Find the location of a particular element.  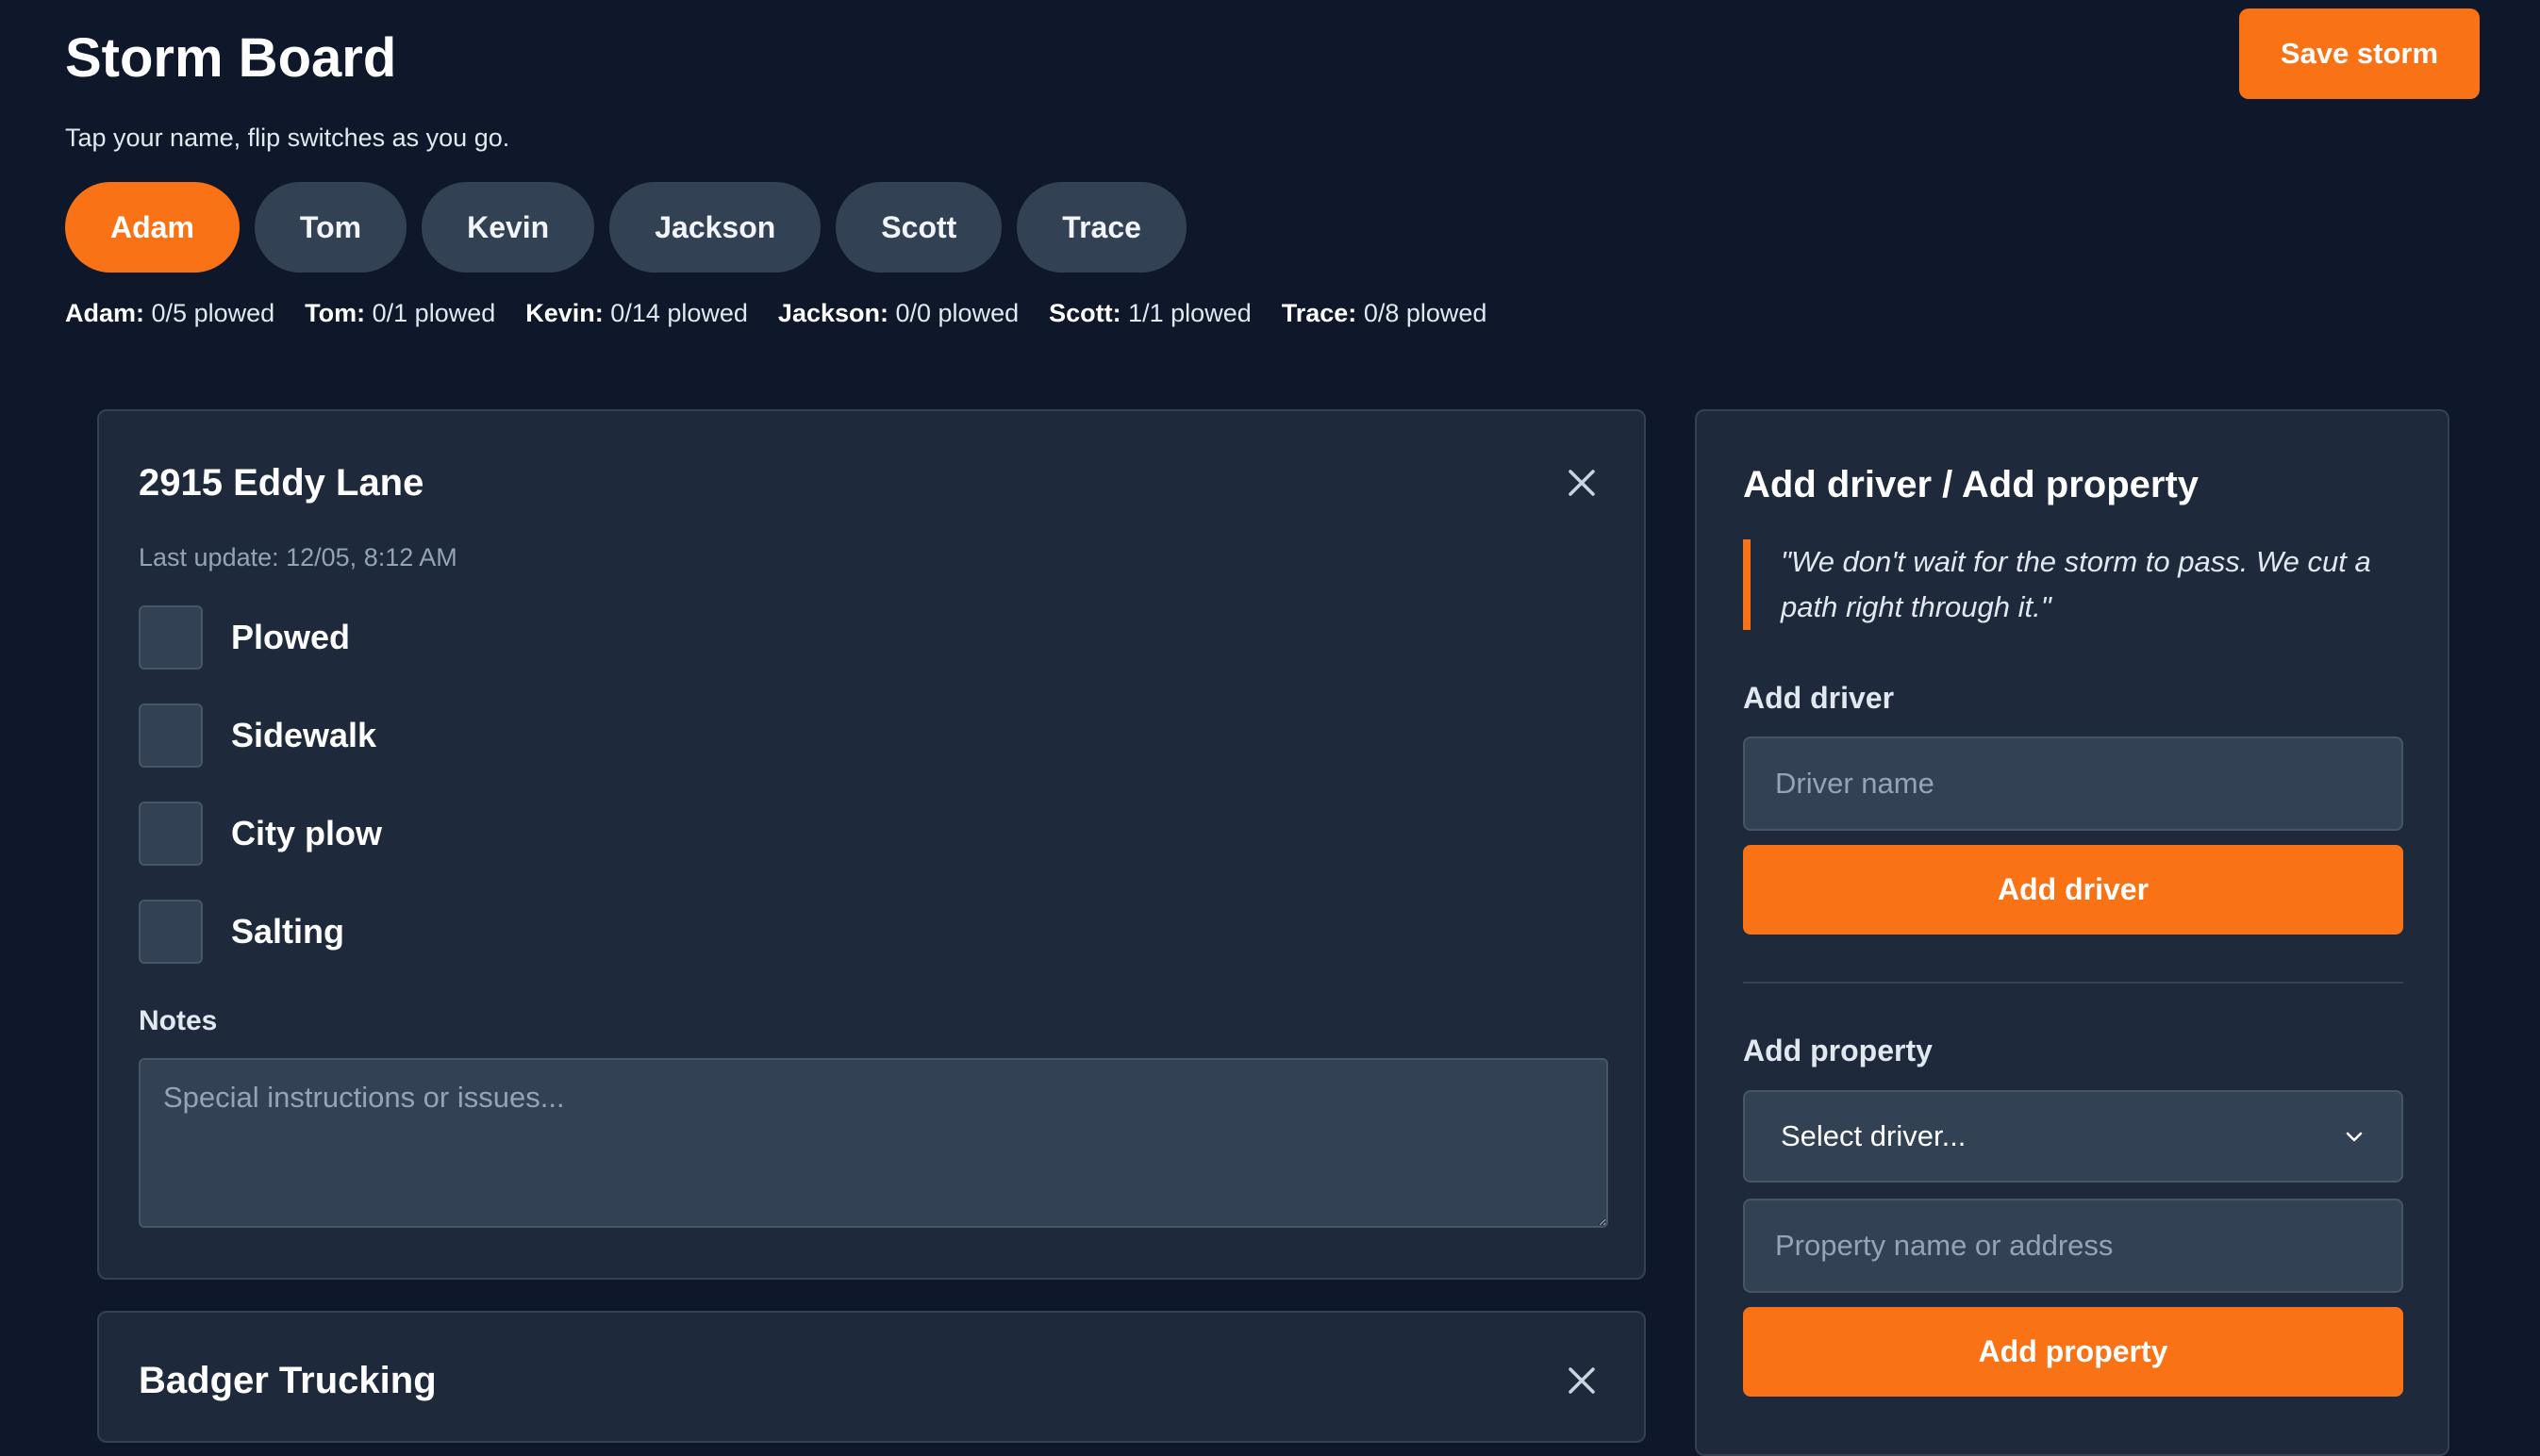

add-driver-label: Add driver is located at coordinates (1819, 698).